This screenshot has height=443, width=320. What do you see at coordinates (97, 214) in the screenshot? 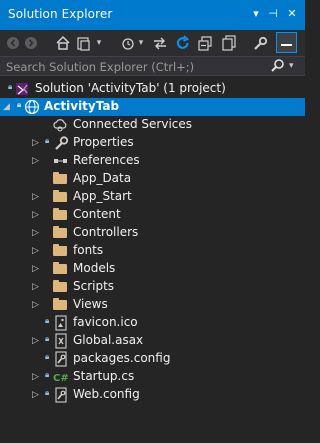
I see `tree-item-label: Content` at bounding box center [97, 214].